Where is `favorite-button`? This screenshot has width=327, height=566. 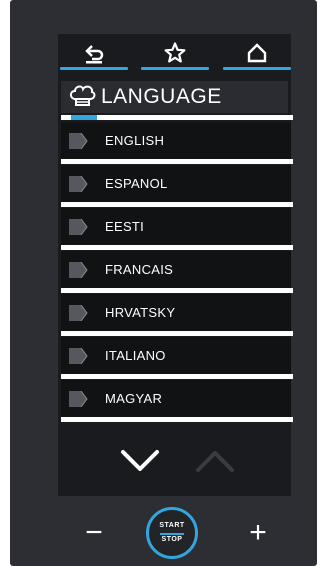
favorite-button is located at coordinates (175, 53).